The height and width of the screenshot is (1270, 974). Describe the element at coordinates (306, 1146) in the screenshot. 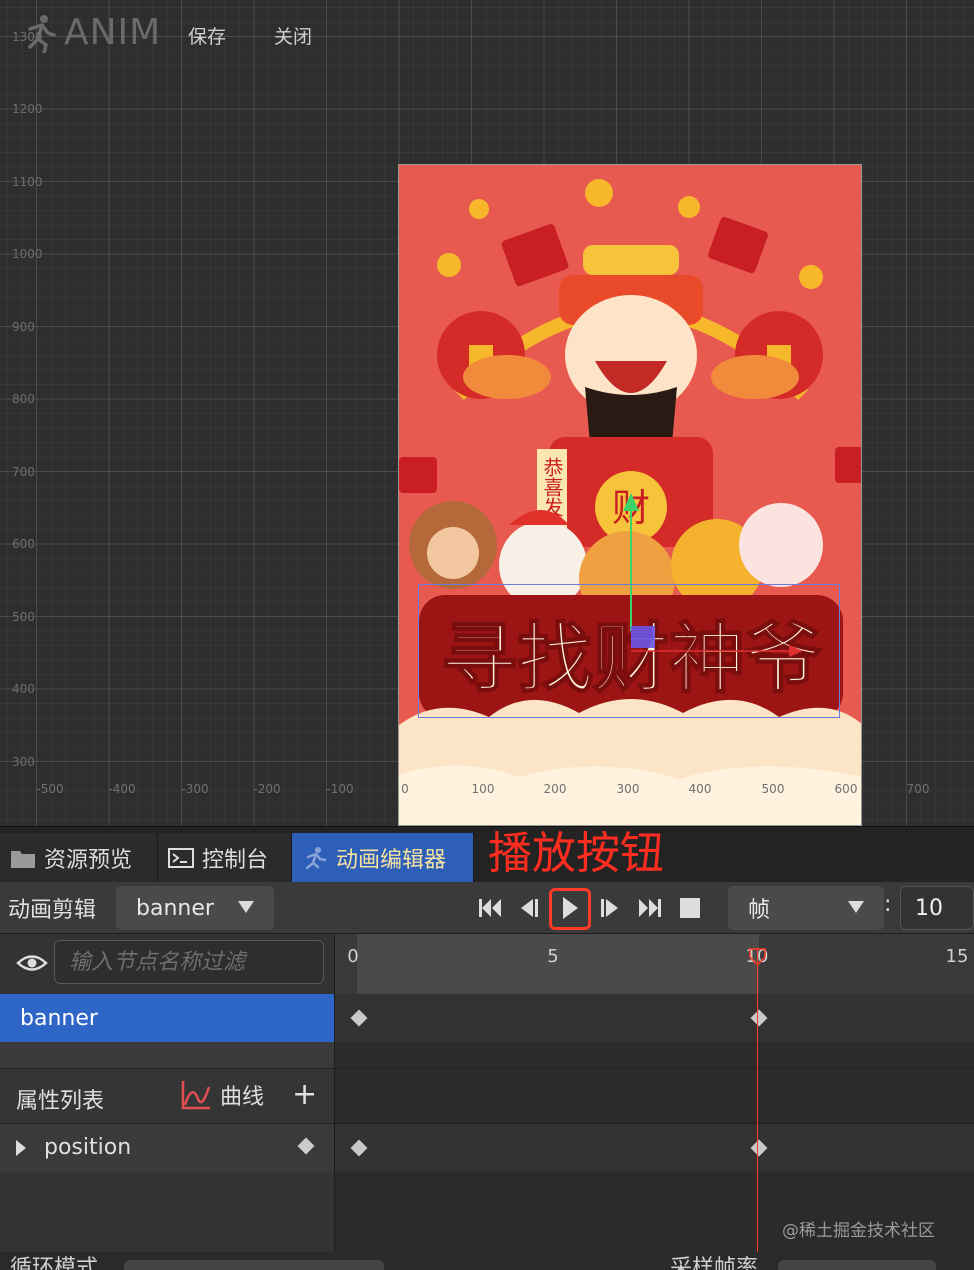

I see `add-keyframe-icon` at that location.